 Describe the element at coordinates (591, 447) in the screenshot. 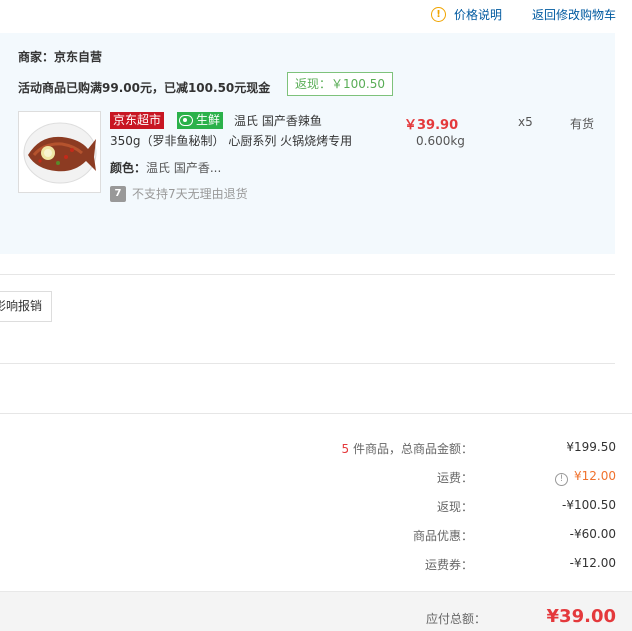

I see `goods-total-value: ¥199.50` at that location.